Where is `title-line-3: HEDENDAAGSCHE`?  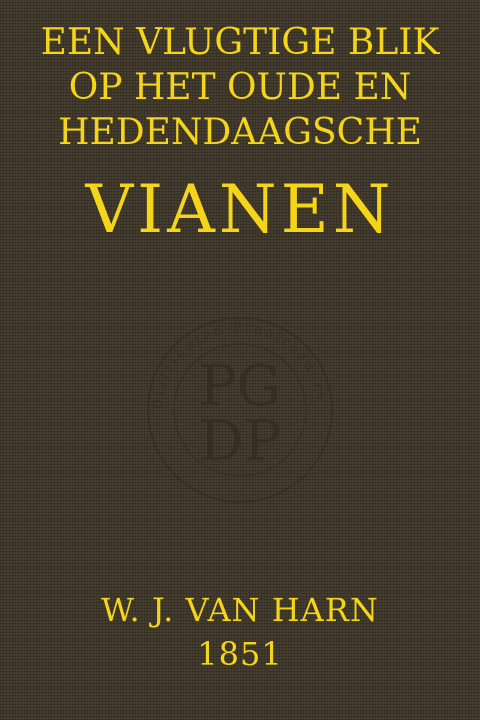 title-line-3: HEDENDAAGSCHE is located at coordinates (240, 132).